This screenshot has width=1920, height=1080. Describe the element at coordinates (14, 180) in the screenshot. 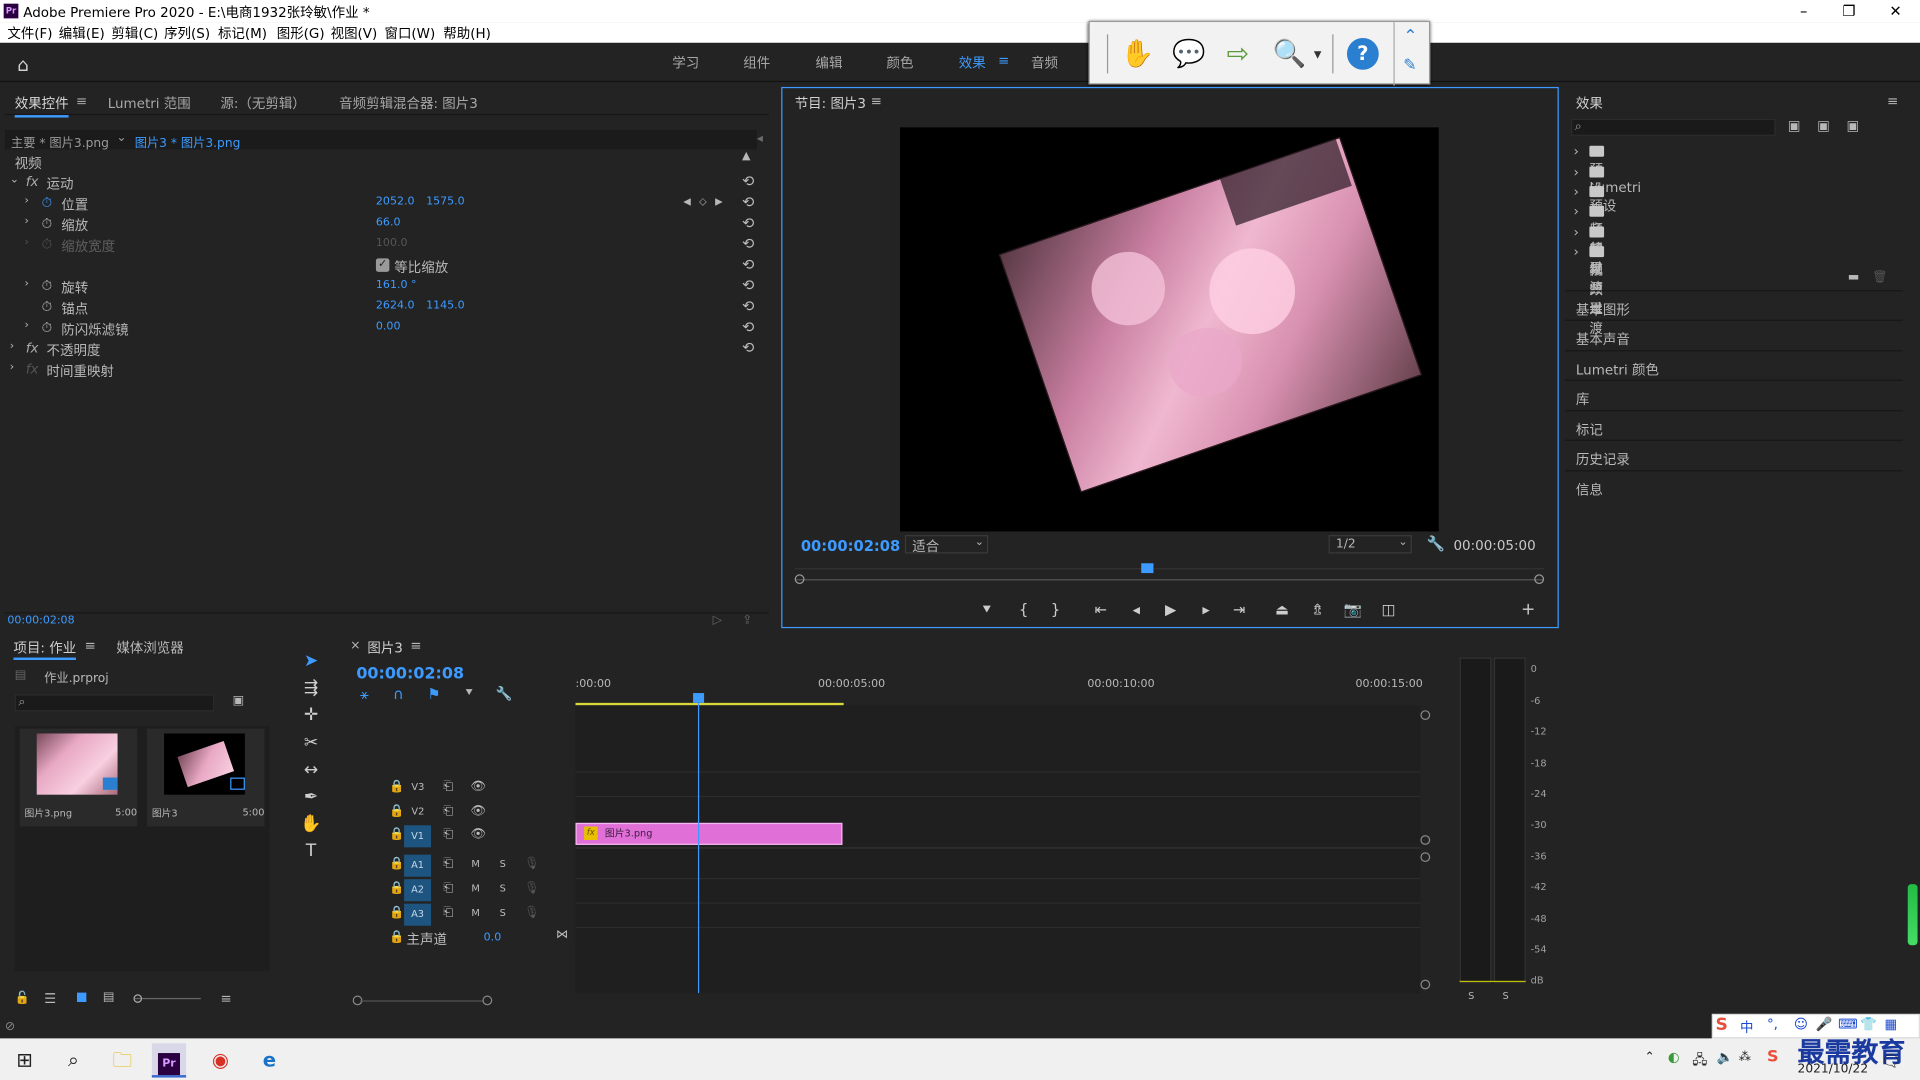

I see `expand-motion-icon: ⌄` at that location.